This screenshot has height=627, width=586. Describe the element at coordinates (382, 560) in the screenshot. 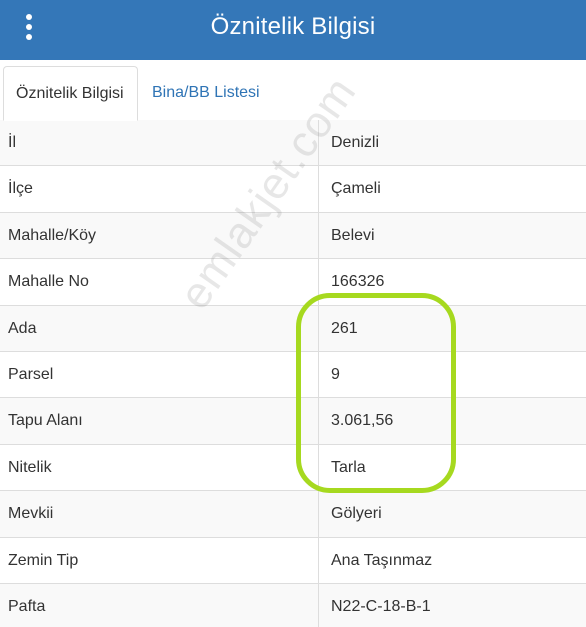

I see `row-value: Ana Taşınmaz` at that location.